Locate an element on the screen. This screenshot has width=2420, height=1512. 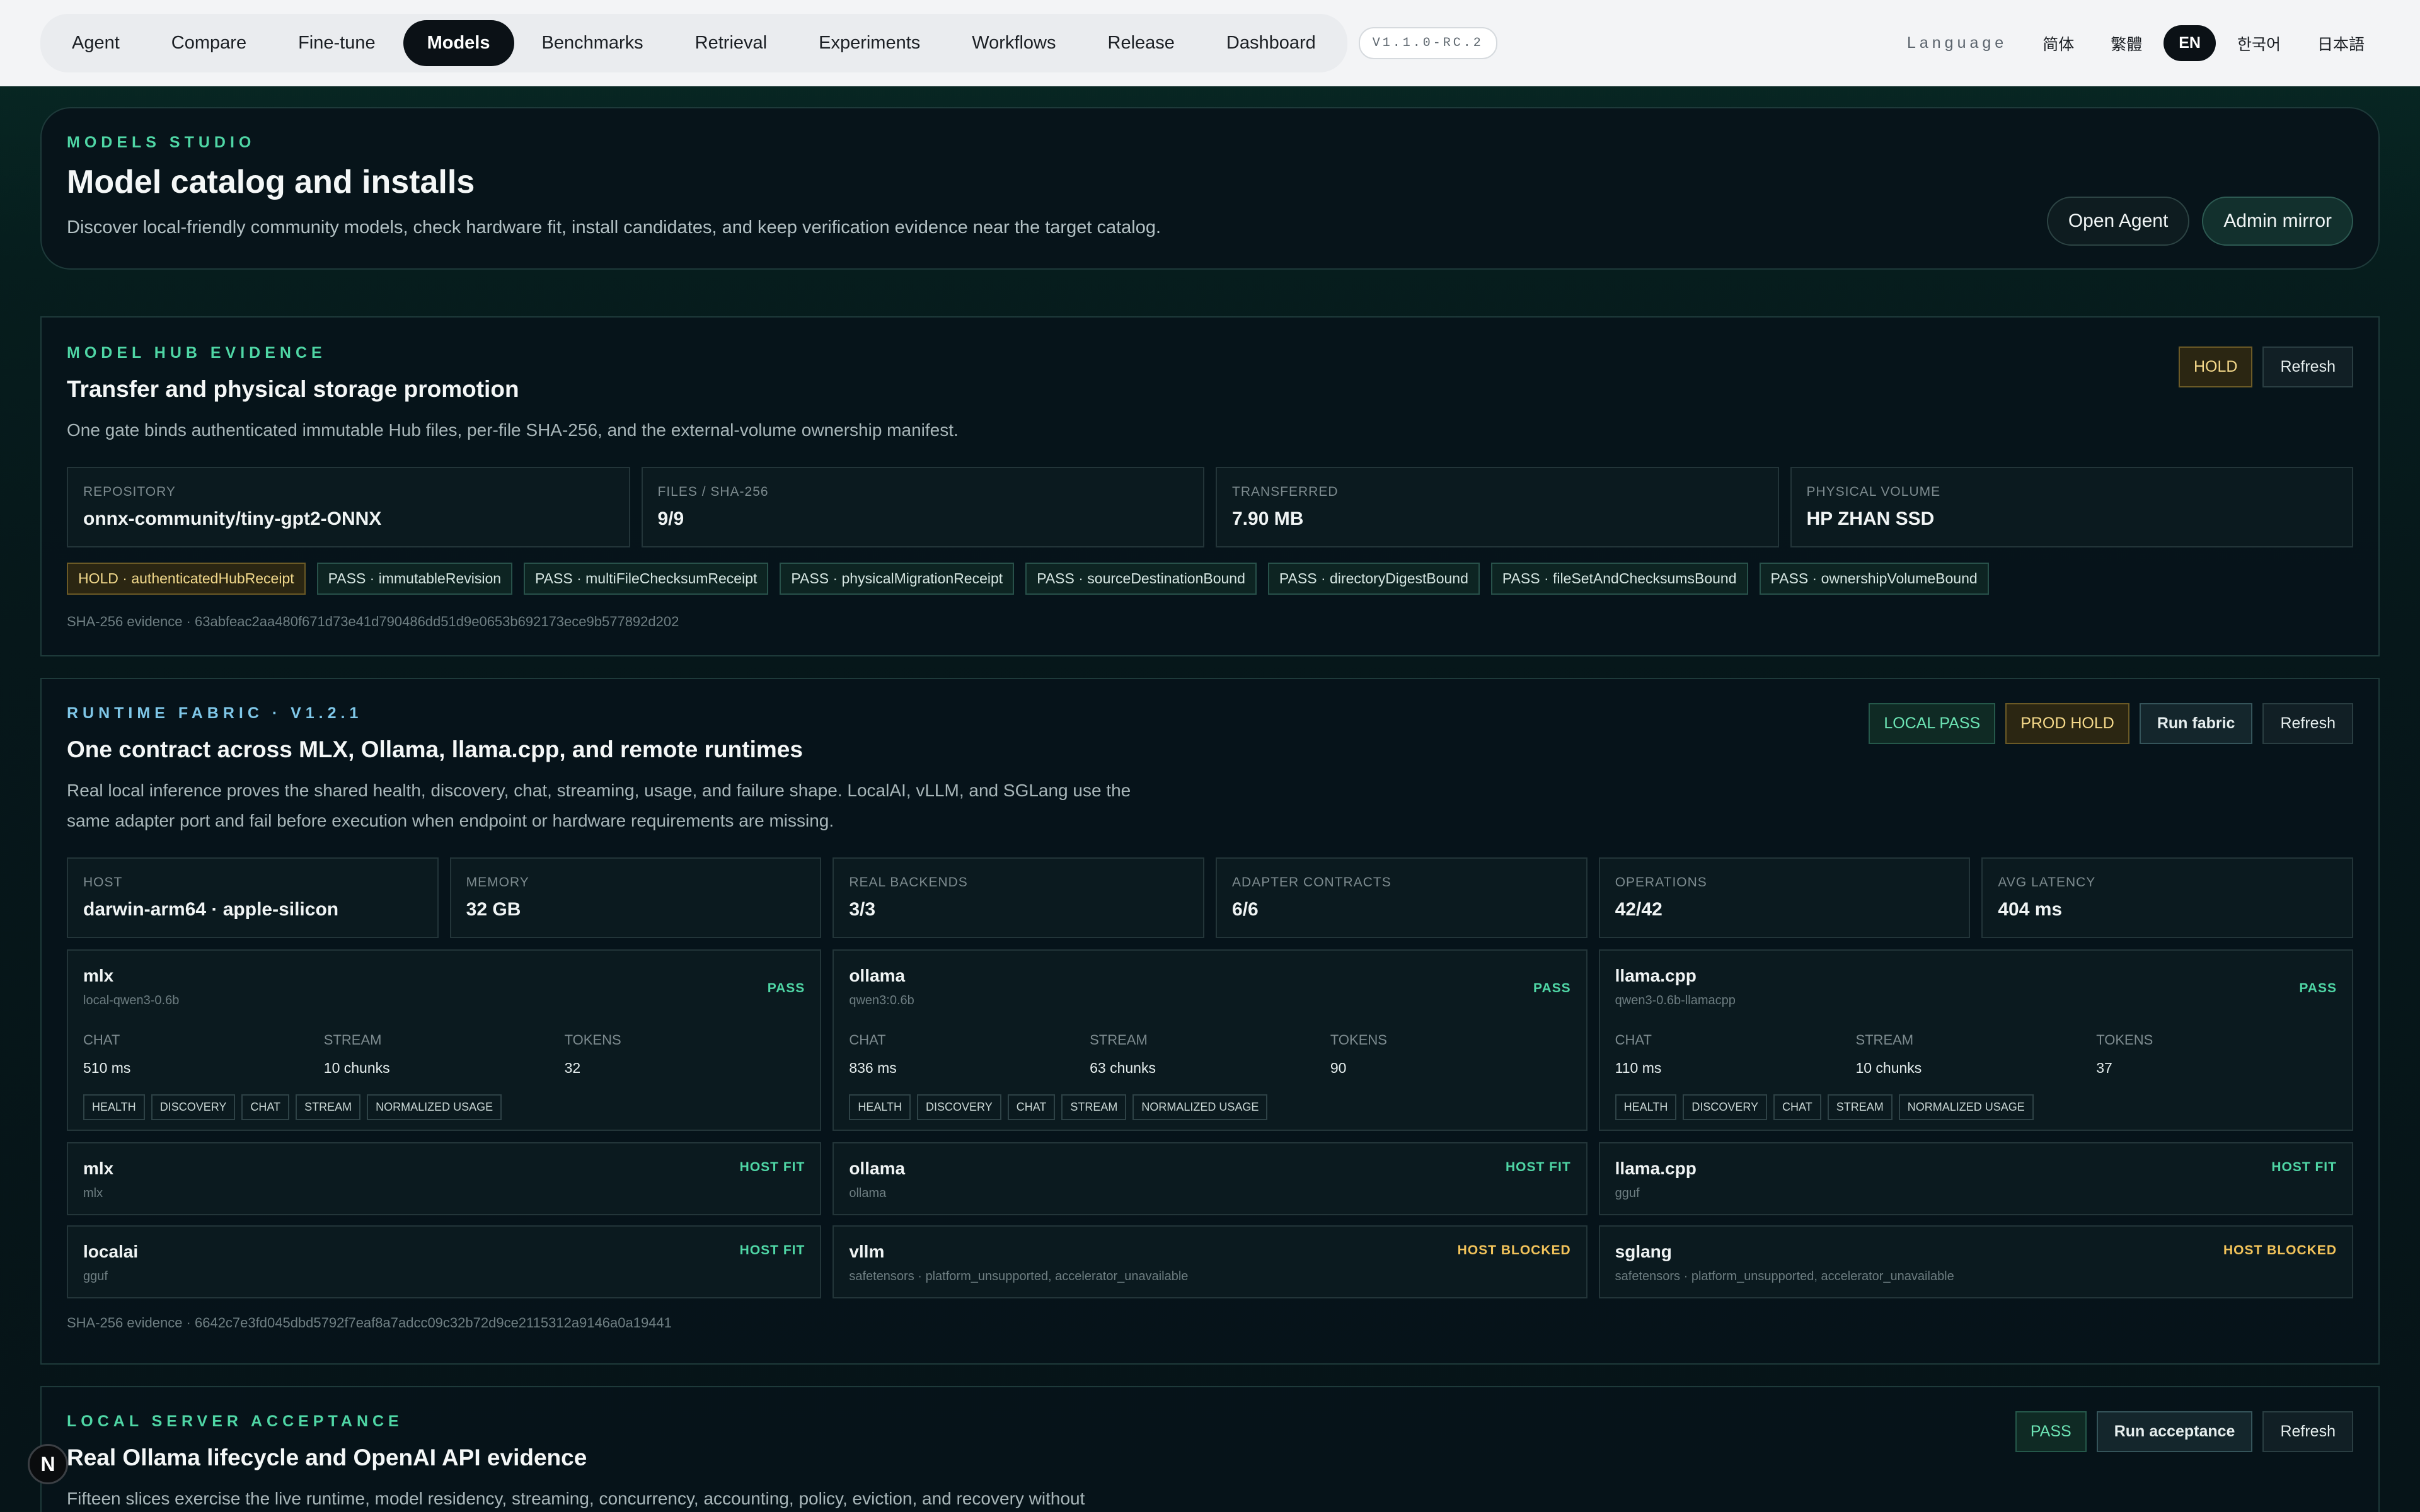
nav-item-retrieval: Retrieval is located at coordinates (731, 43).